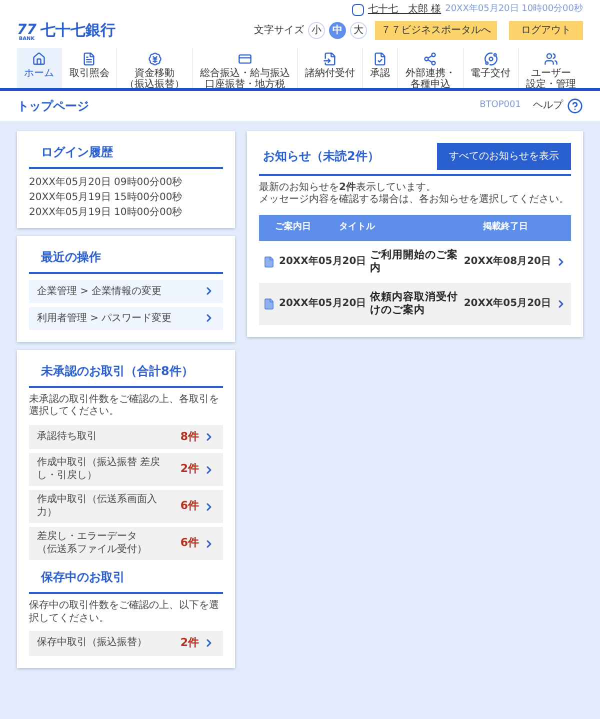  What do you see at coordinates (506, 227) in the screenshot?
I see `column-header: 掲載終了日` at bounding box center [506, 227].